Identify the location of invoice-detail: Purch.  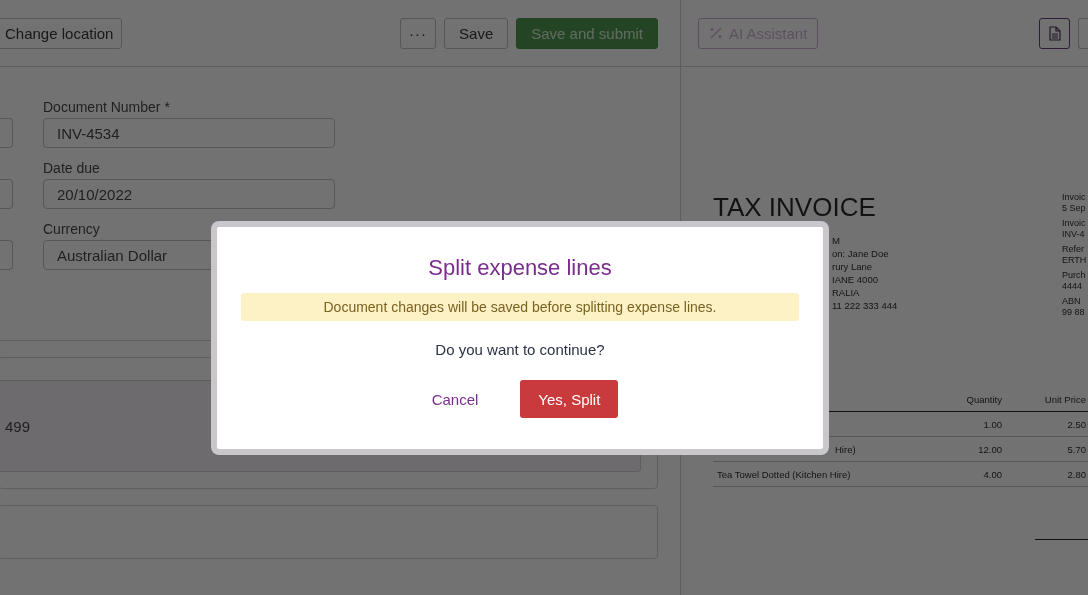
(1074, 275).